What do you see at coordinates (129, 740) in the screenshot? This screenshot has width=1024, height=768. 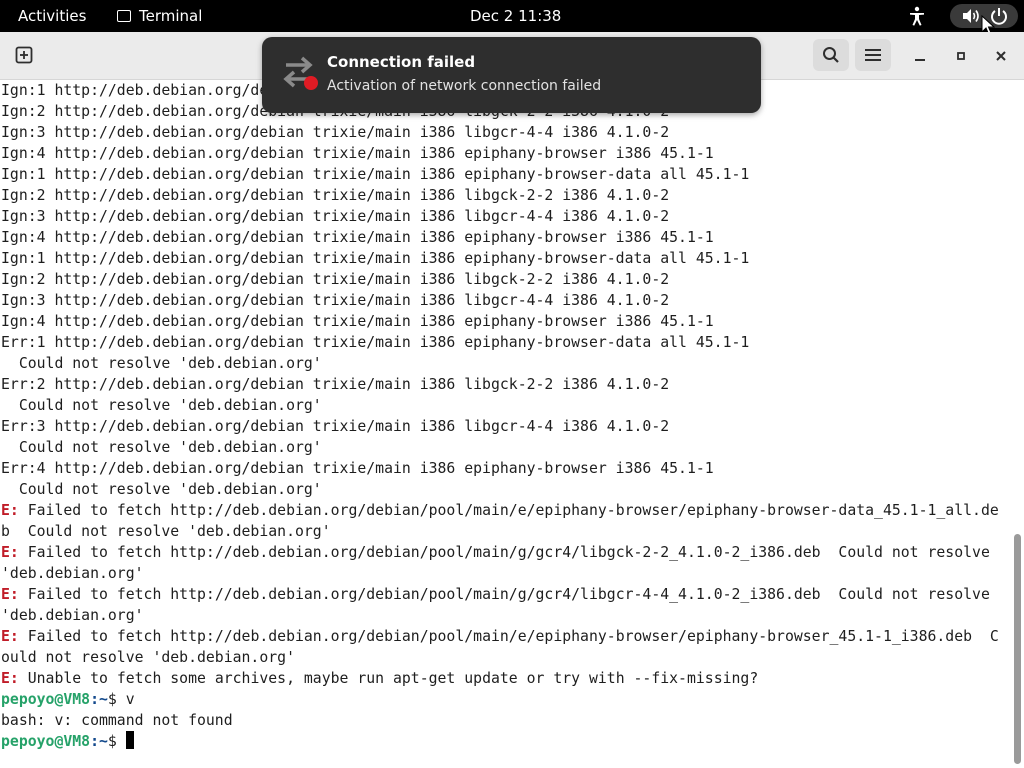 I see `text-cursor` at bounding box center [129, 740].